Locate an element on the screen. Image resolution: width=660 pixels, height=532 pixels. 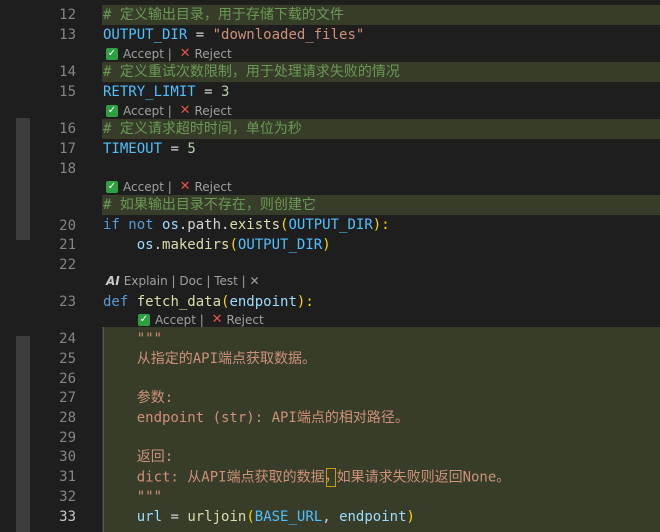
code-line: if not os.path.exists(OUTPUT_DIR): is located at coordinates (246, 225).